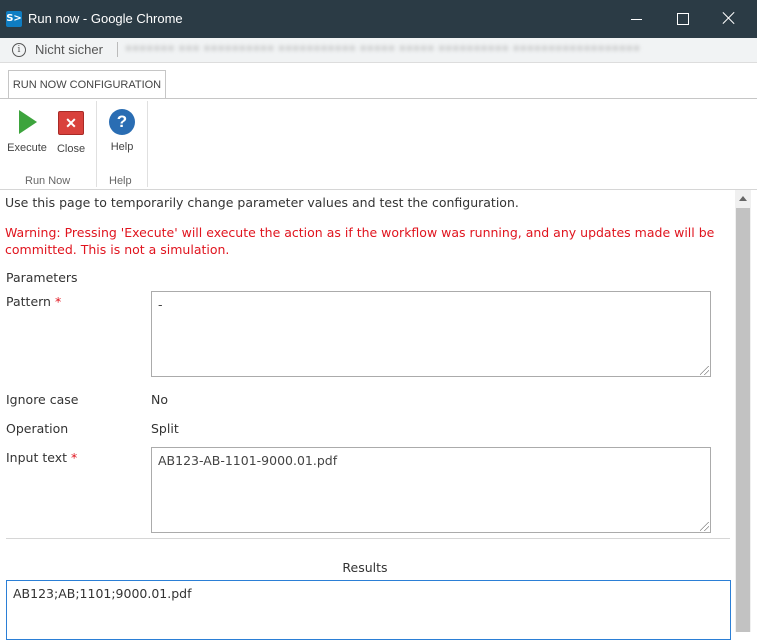  Describe the element at coordinates (368, 610) in the screenshot. I see `results-field: AB123;AB;1101;9000.01.pdf` at that location.